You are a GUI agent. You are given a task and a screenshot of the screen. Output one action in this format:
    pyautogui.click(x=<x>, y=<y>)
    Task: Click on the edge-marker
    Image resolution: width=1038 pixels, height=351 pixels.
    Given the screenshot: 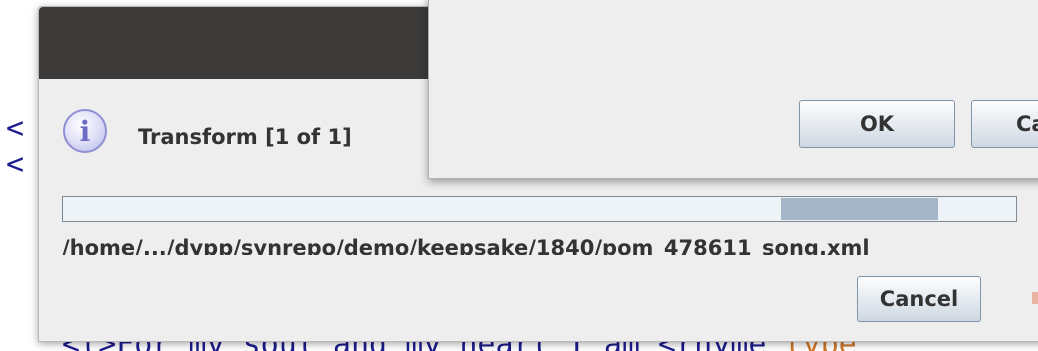 What is the action you would take?
    pyautogui.click(x=1035, y=298)
    